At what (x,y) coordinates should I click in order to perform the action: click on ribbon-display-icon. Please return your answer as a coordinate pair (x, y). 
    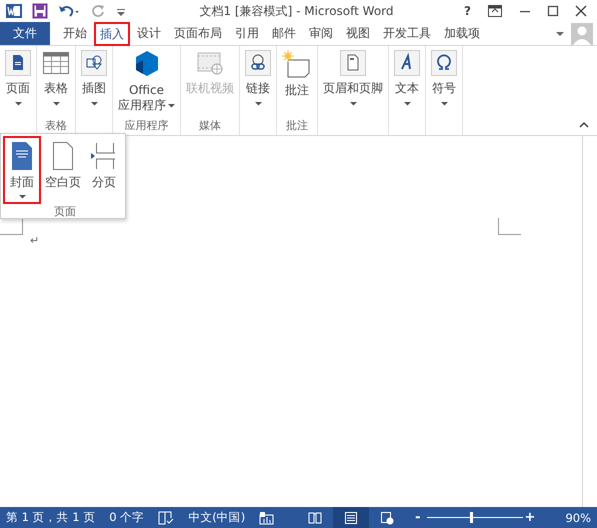
    Looking at the image, I should click on (495, 11).